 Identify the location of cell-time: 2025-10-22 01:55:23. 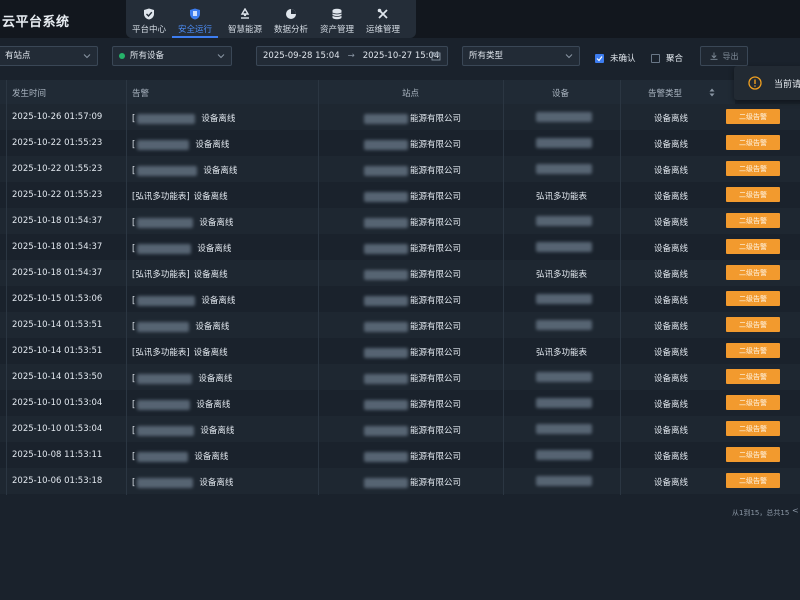
(57, 195).